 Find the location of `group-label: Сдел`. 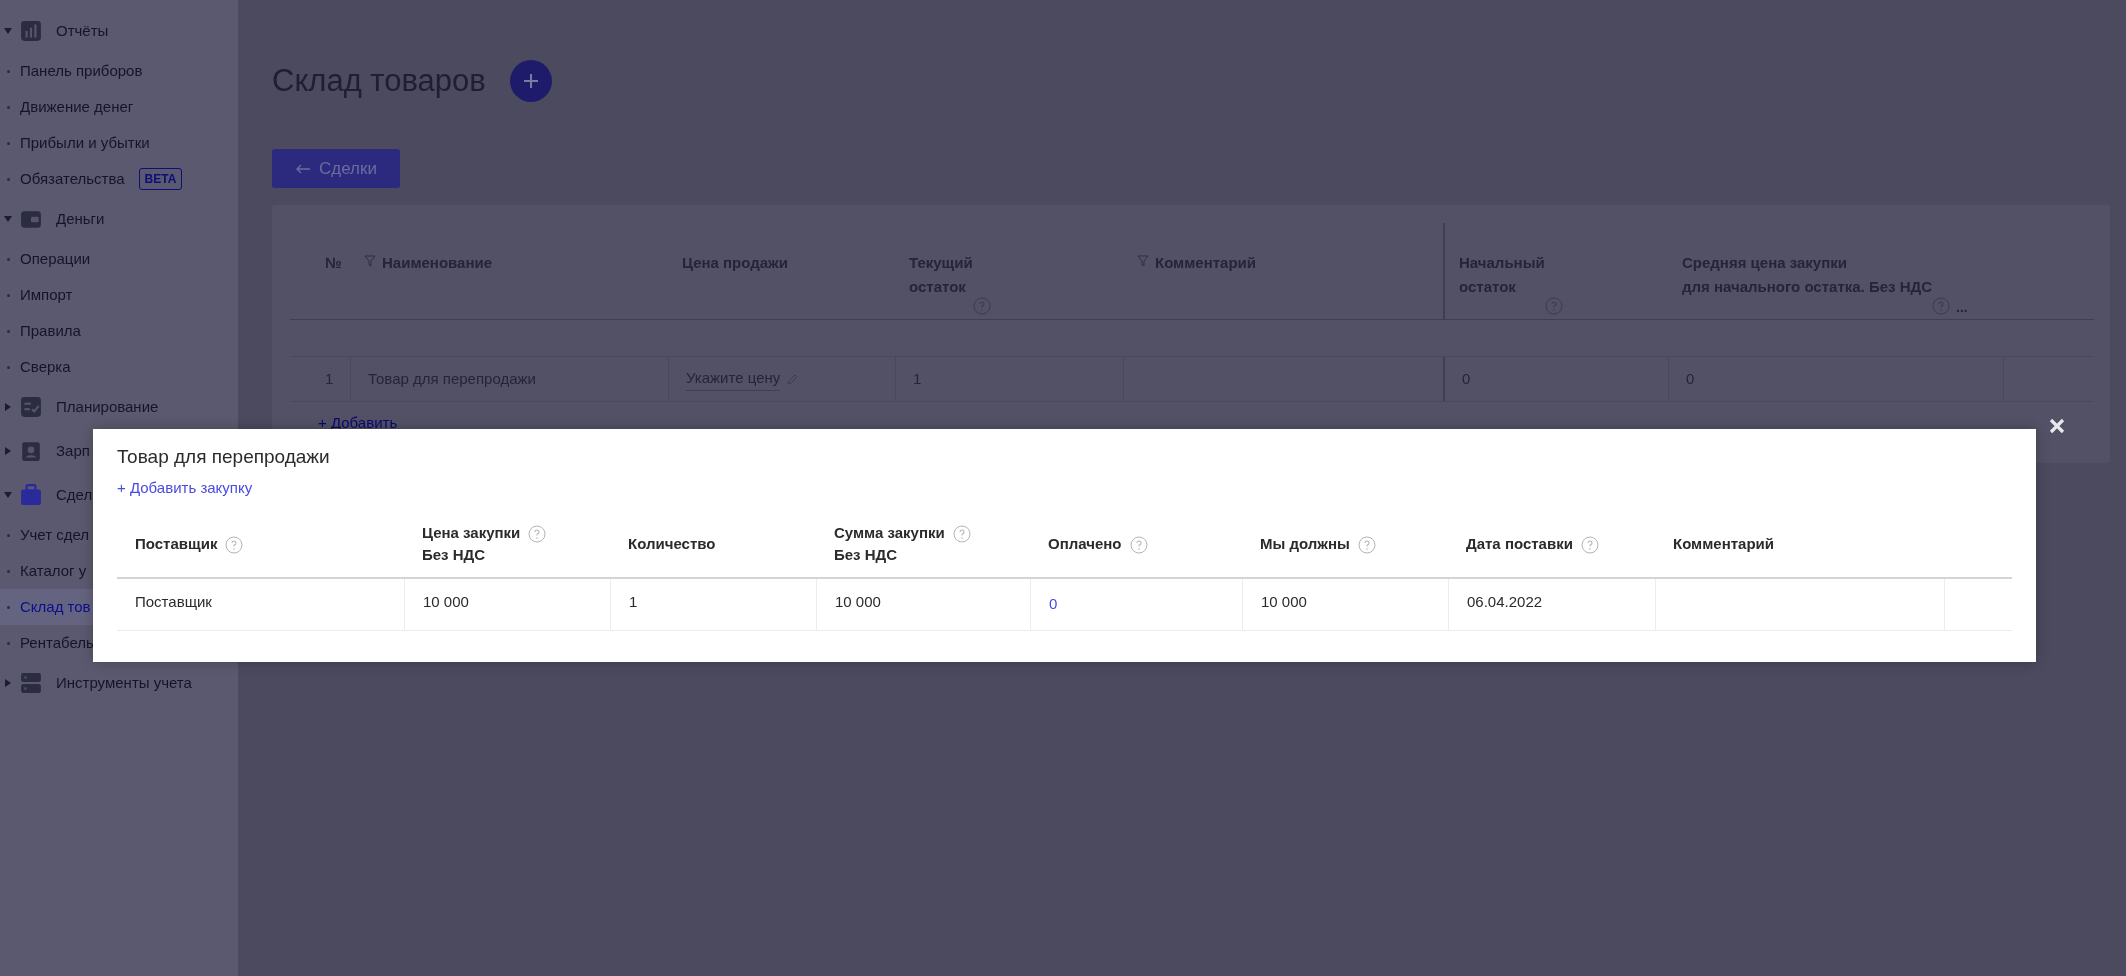

group-label: Сдел is located at coordinates (74, 494).